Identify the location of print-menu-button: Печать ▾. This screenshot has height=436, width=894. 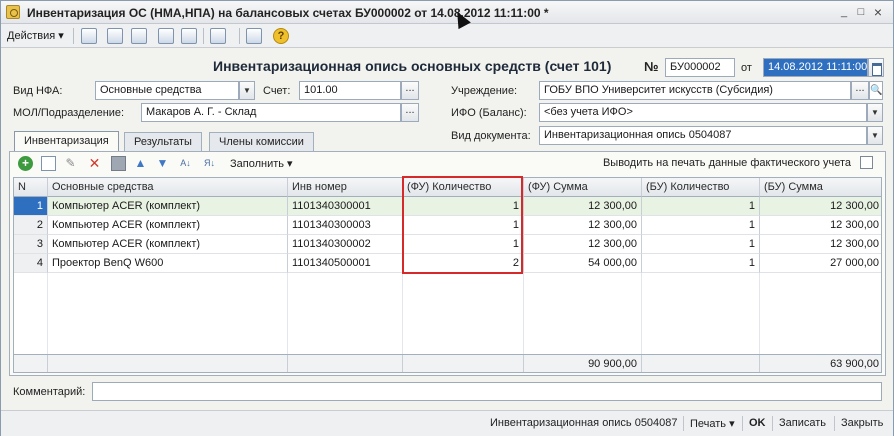
(712, 423).